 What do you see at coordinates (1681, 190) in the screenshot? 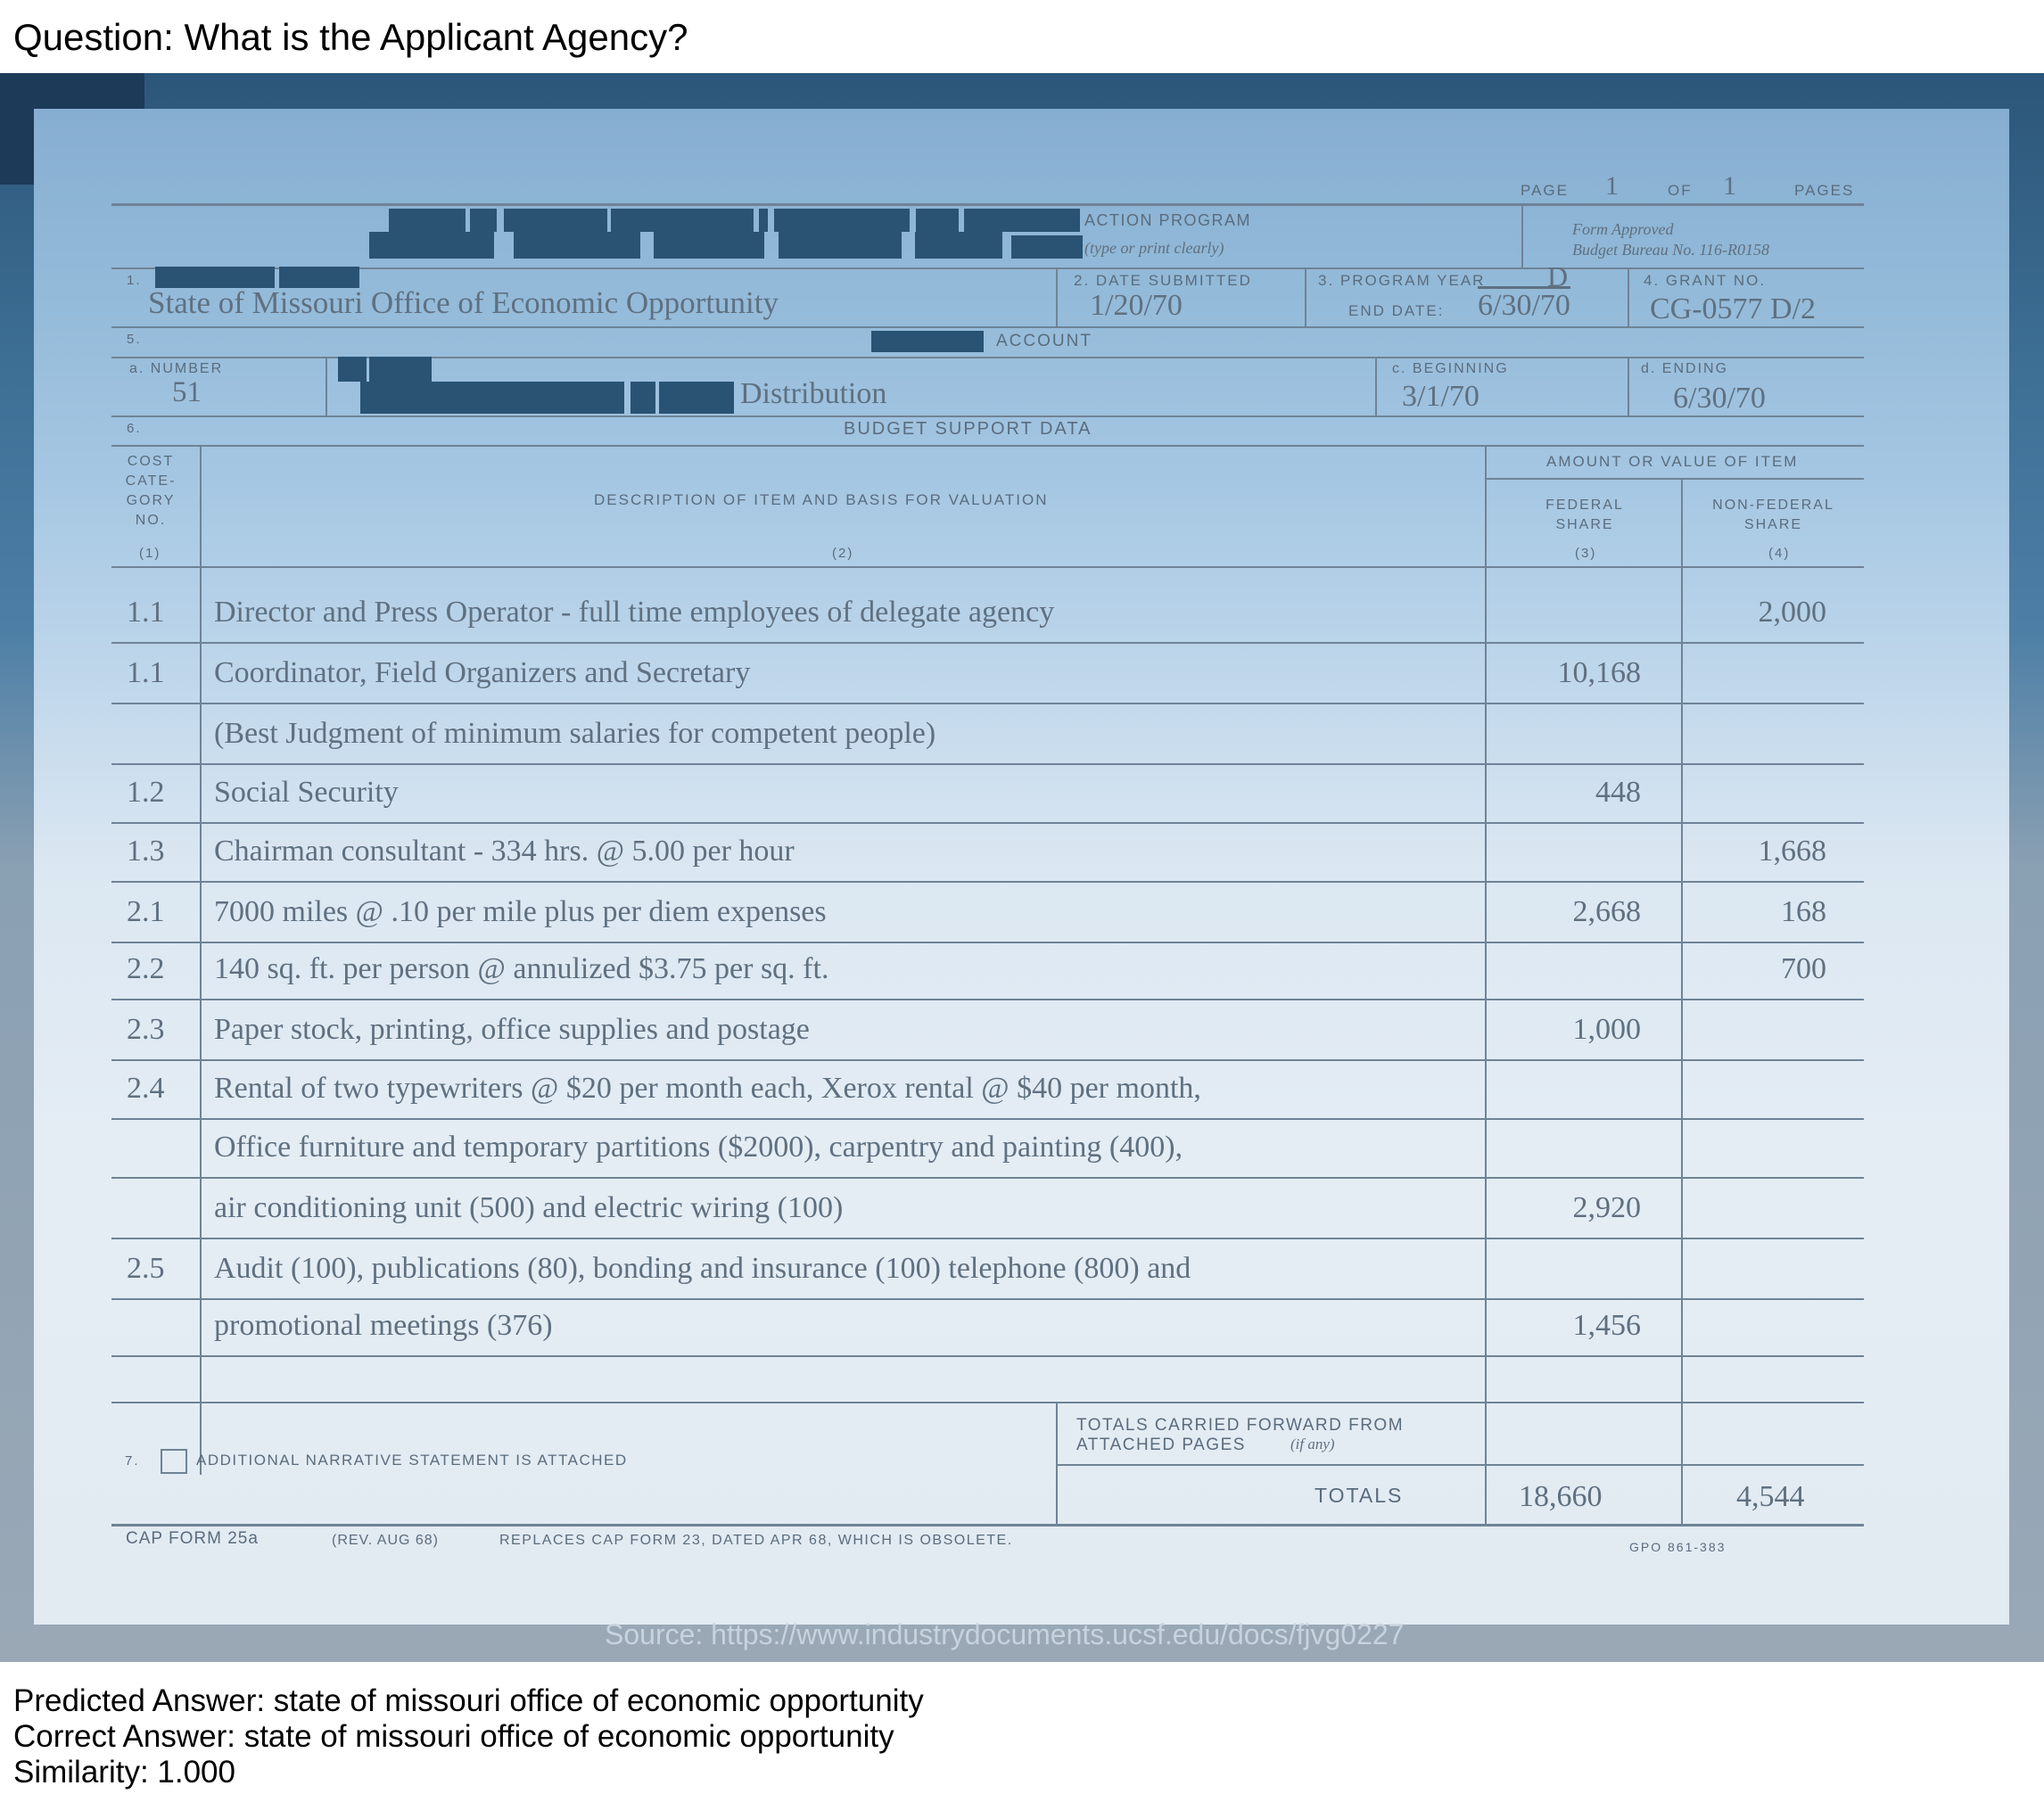
I see `of-label: OF` at bounding box center [1681, 190].